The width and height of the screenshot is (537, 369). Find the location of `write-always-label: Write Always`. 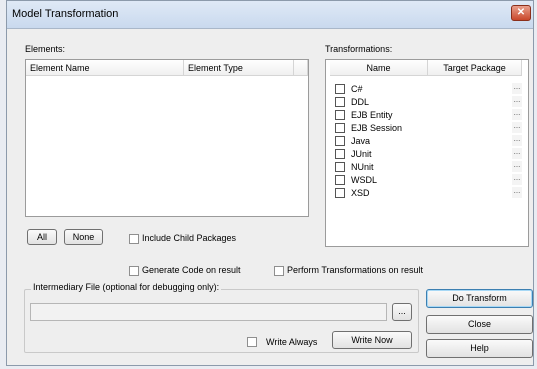

write-always-label: Write Always is located at coordinates (292, 342).